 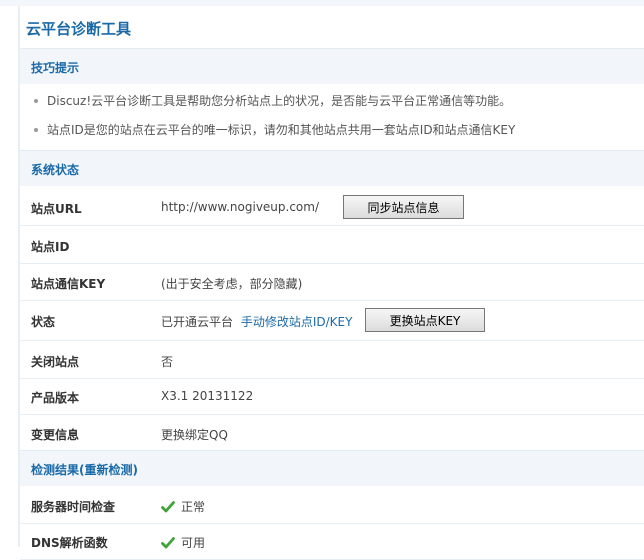 I want to click on status-row: 状态 已开通云平台 手动修改站点ID/KEY 更换站点KEY, so click(x=332, y=320).